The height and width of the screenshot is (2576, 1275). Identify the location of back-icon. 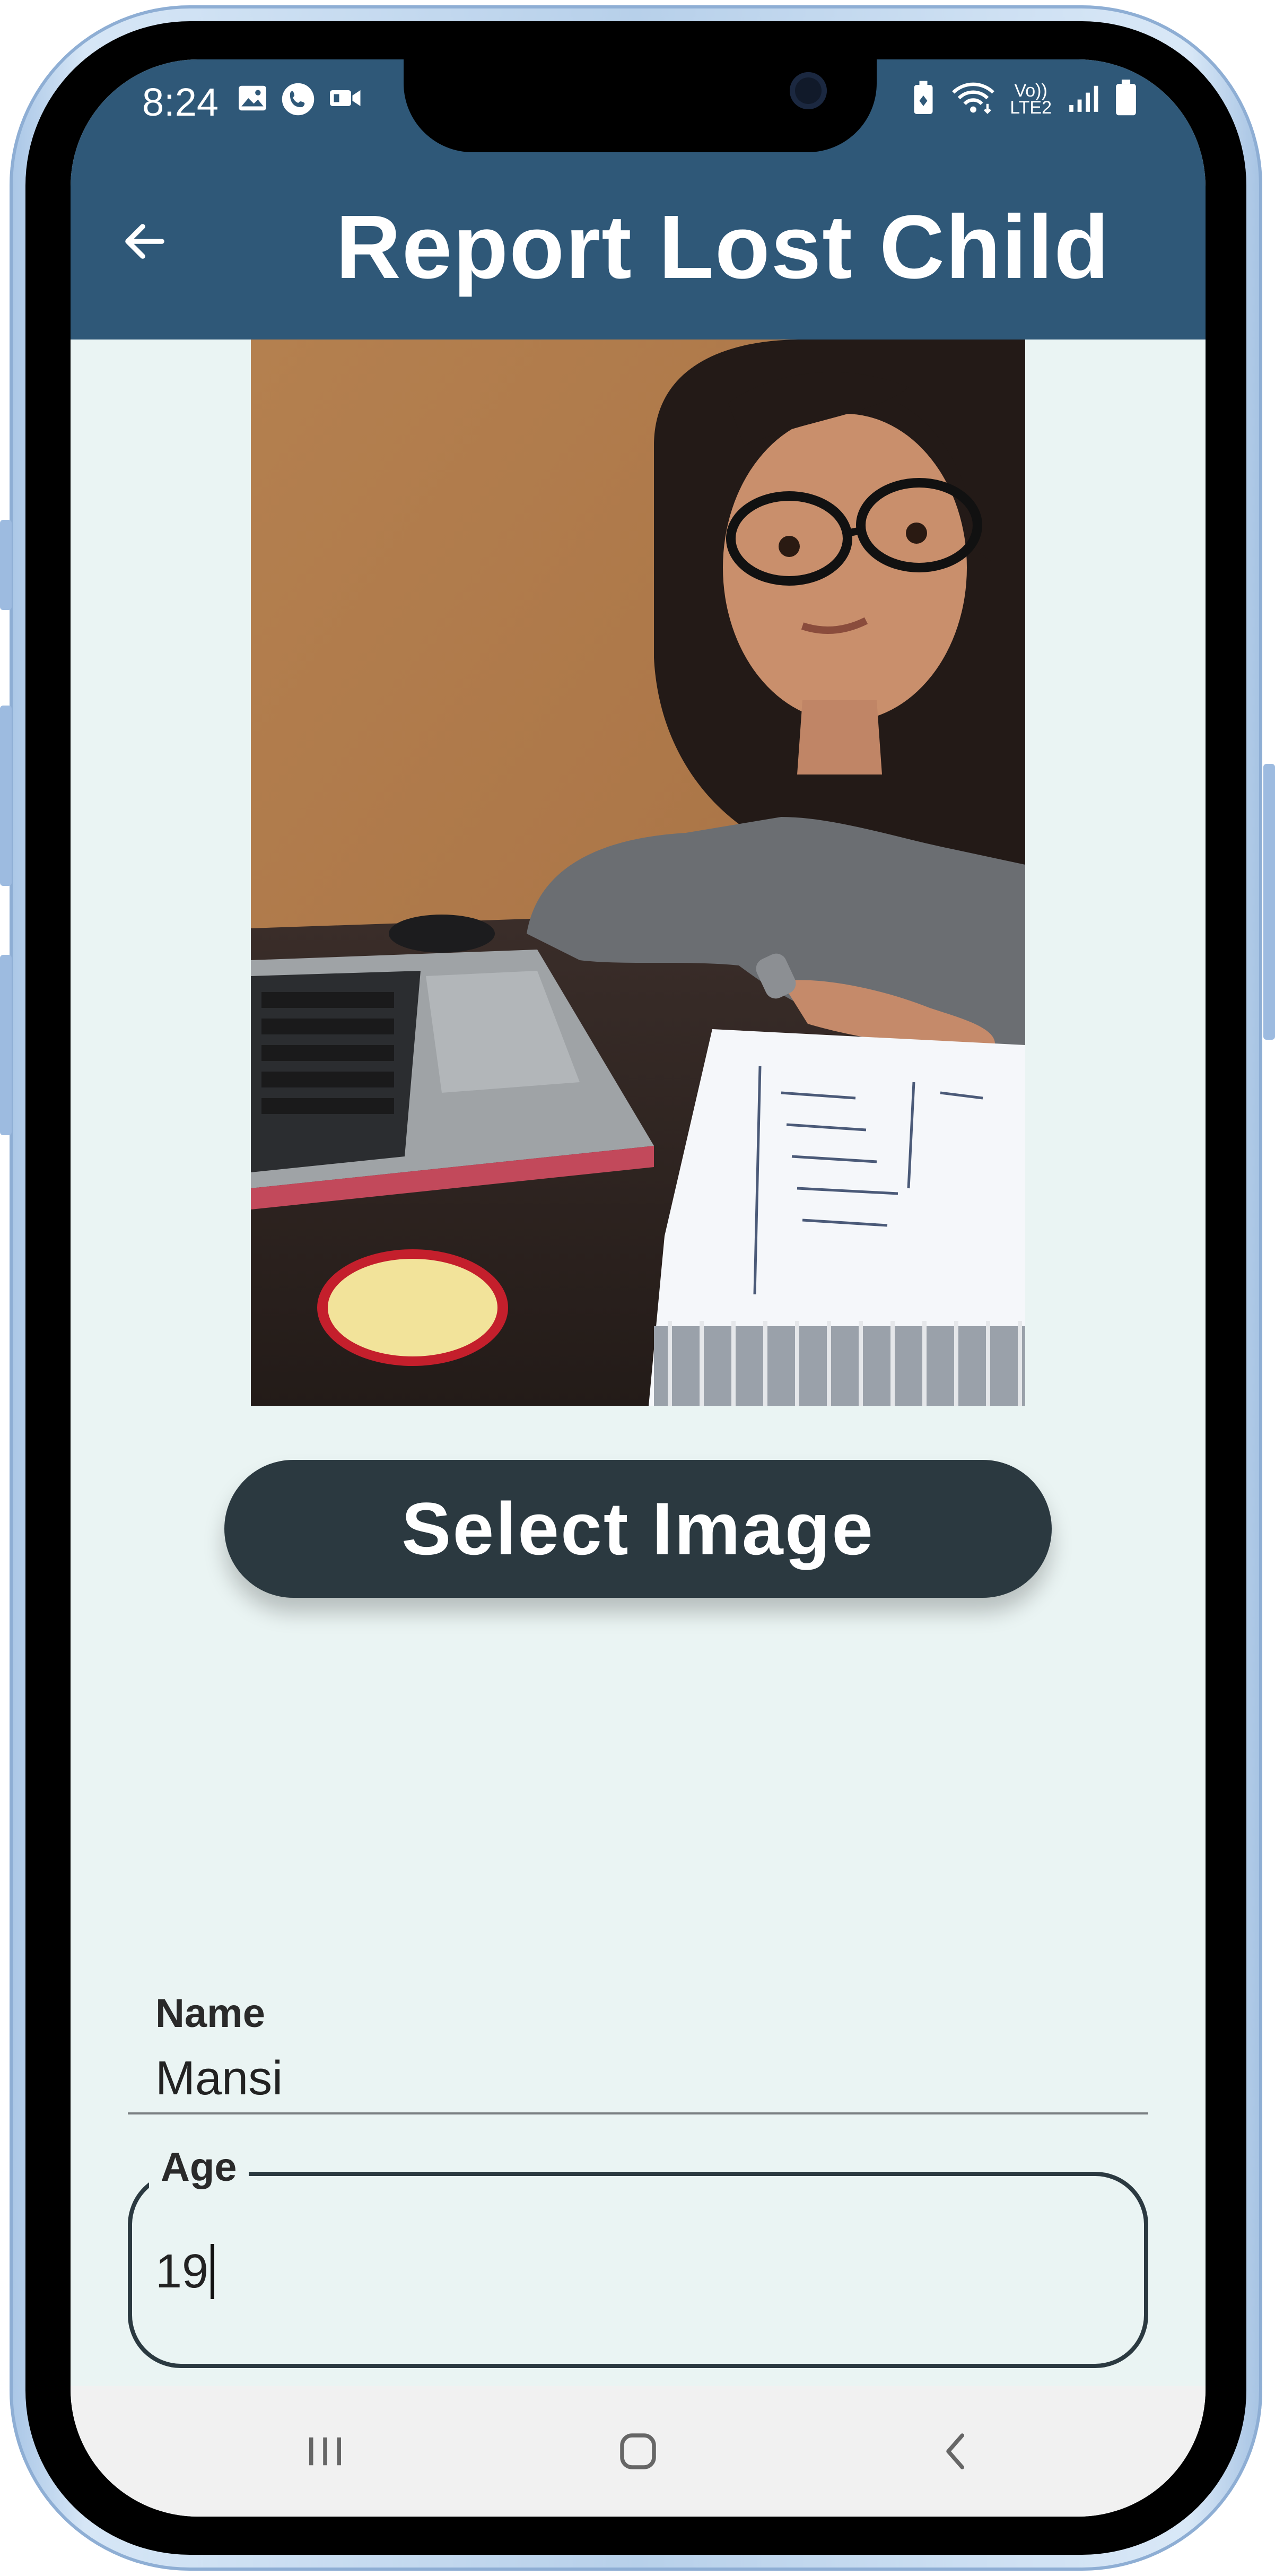
(956, 2452).